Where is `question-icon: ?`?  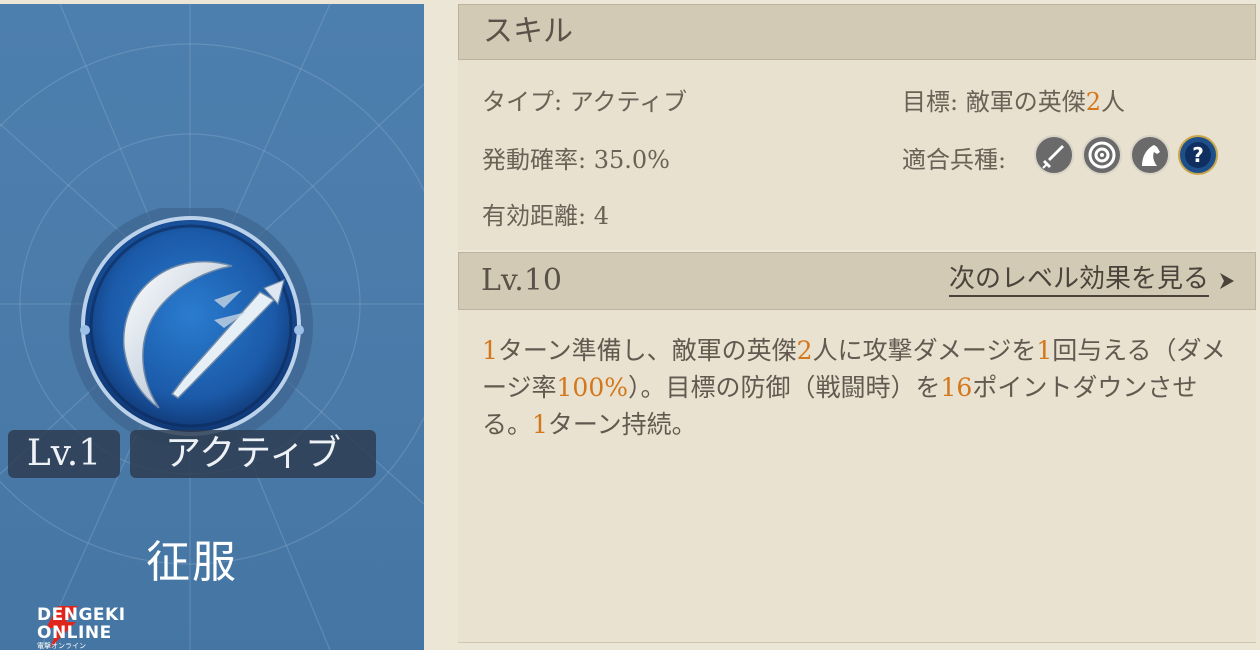 question-icon: ? is located at coordinates (1198, 155).